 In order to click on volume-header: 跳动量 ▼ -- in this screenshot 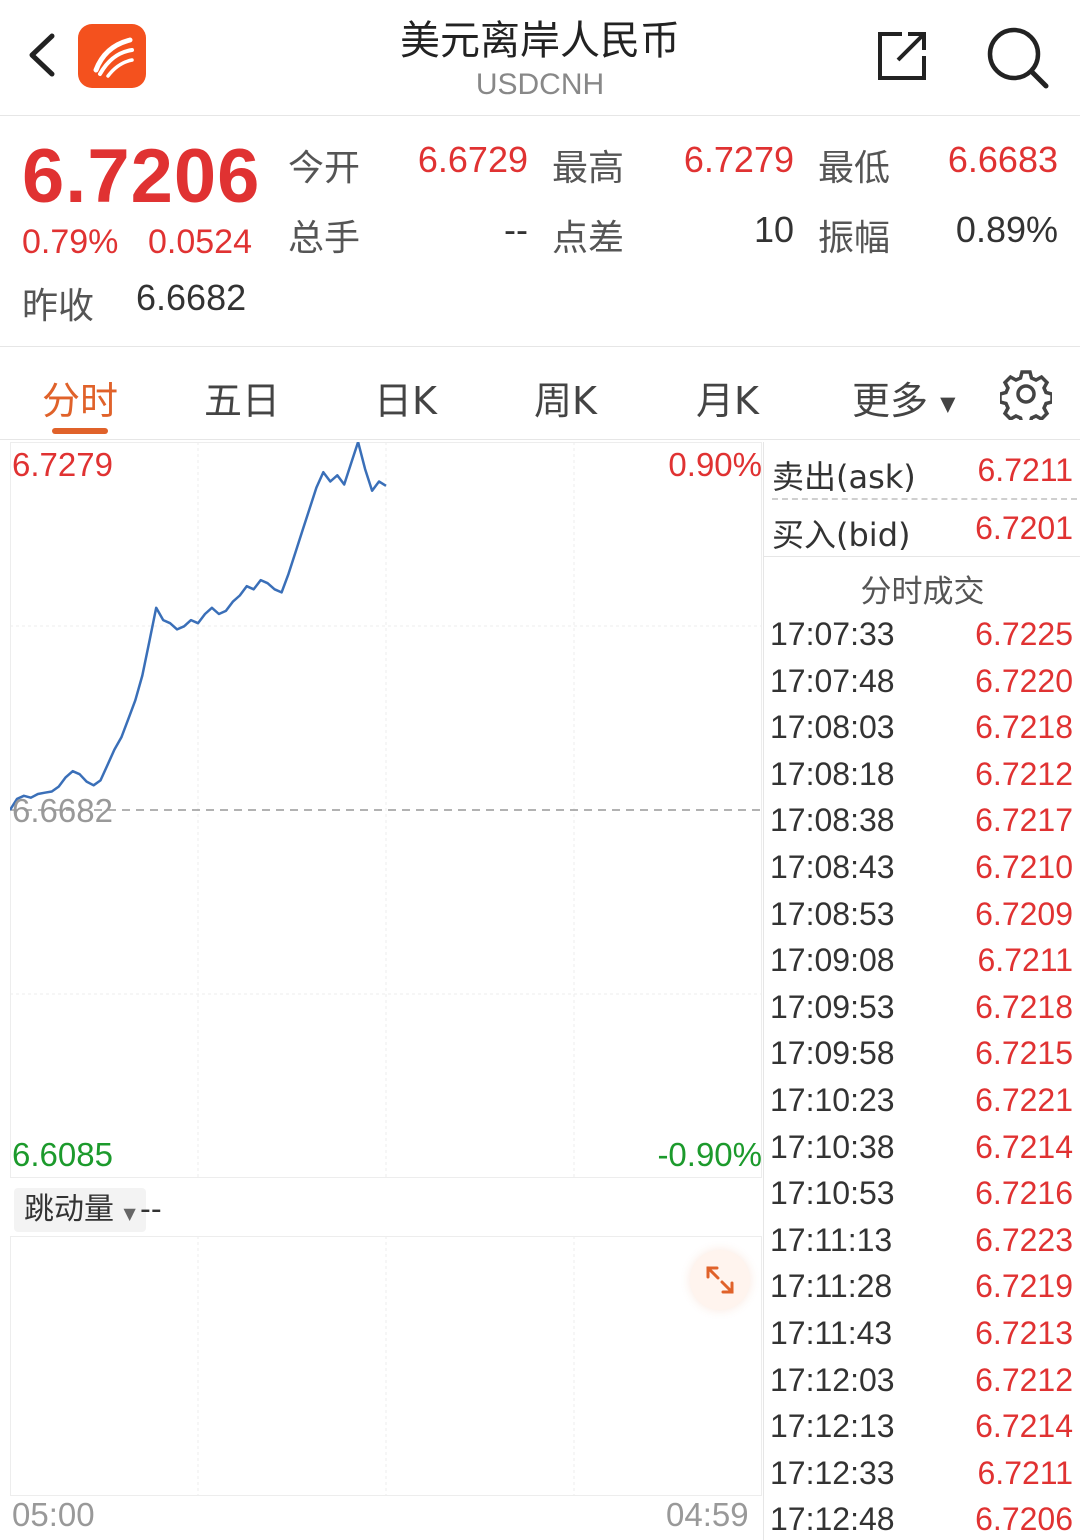, I will do `click(386, 1208)`.